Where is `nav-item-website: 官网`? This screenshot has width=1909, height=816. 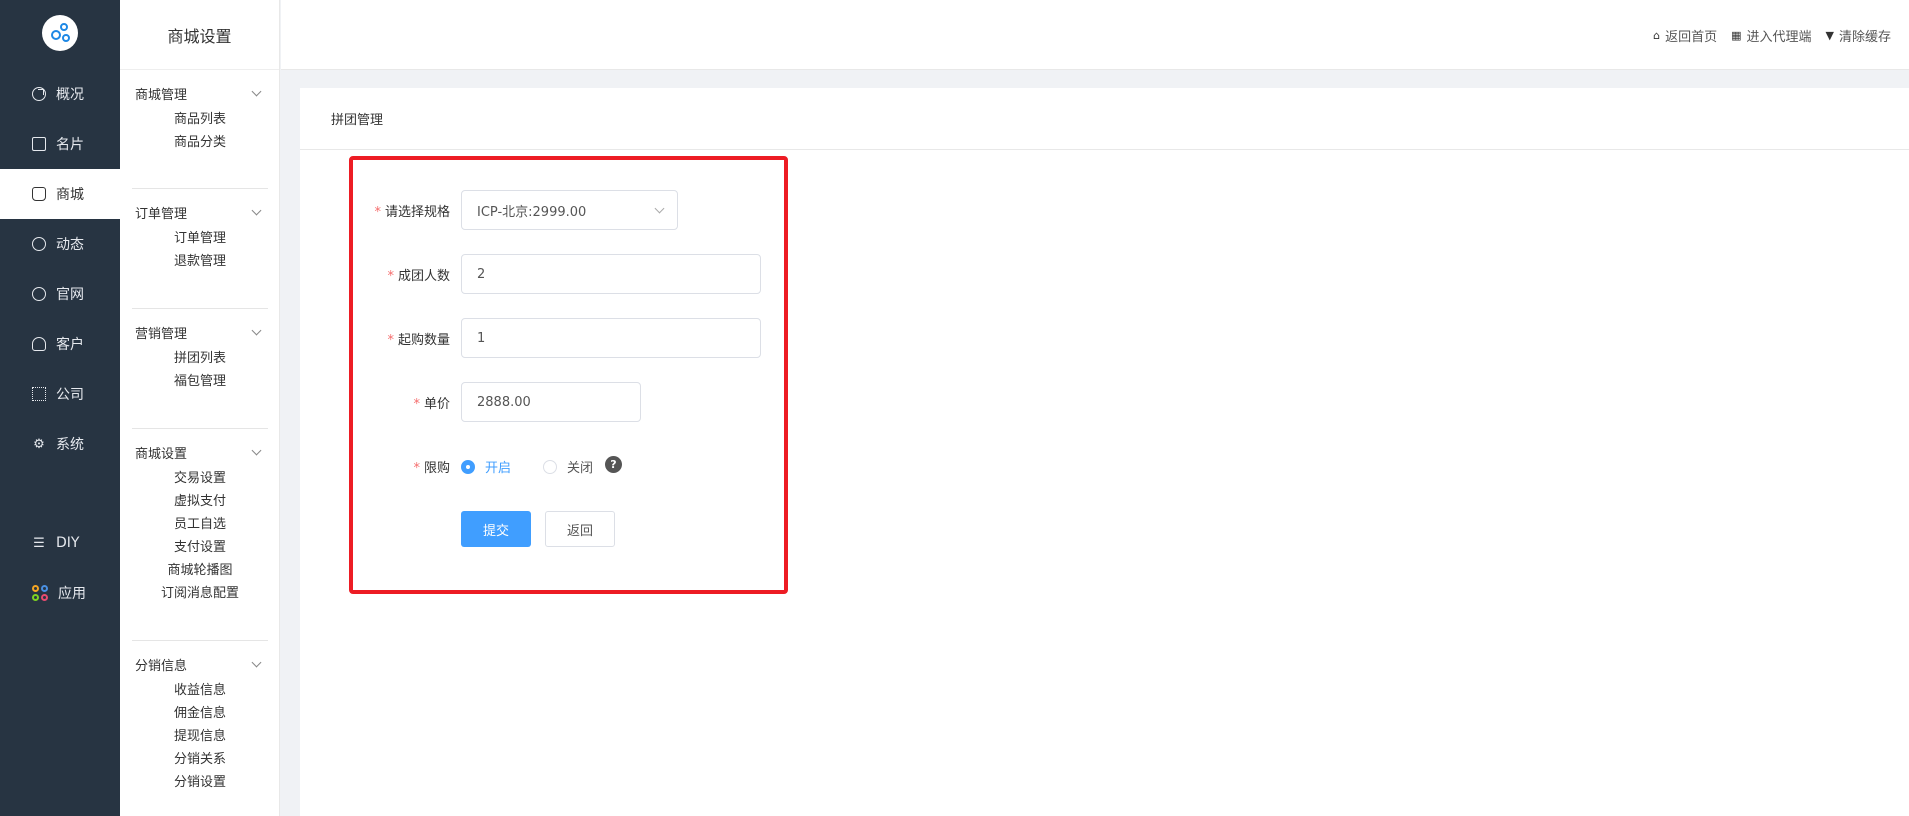
nav-item-website: 官网 is located at coordinates (60, 294).